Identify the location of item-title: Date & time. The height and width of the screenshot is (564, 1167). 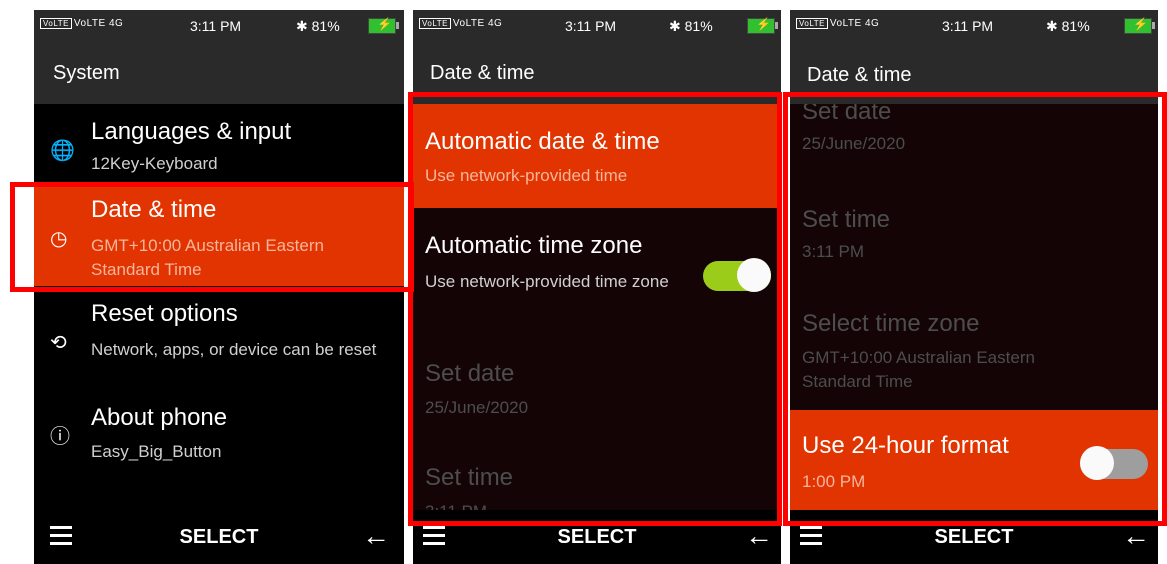
(154, 209).